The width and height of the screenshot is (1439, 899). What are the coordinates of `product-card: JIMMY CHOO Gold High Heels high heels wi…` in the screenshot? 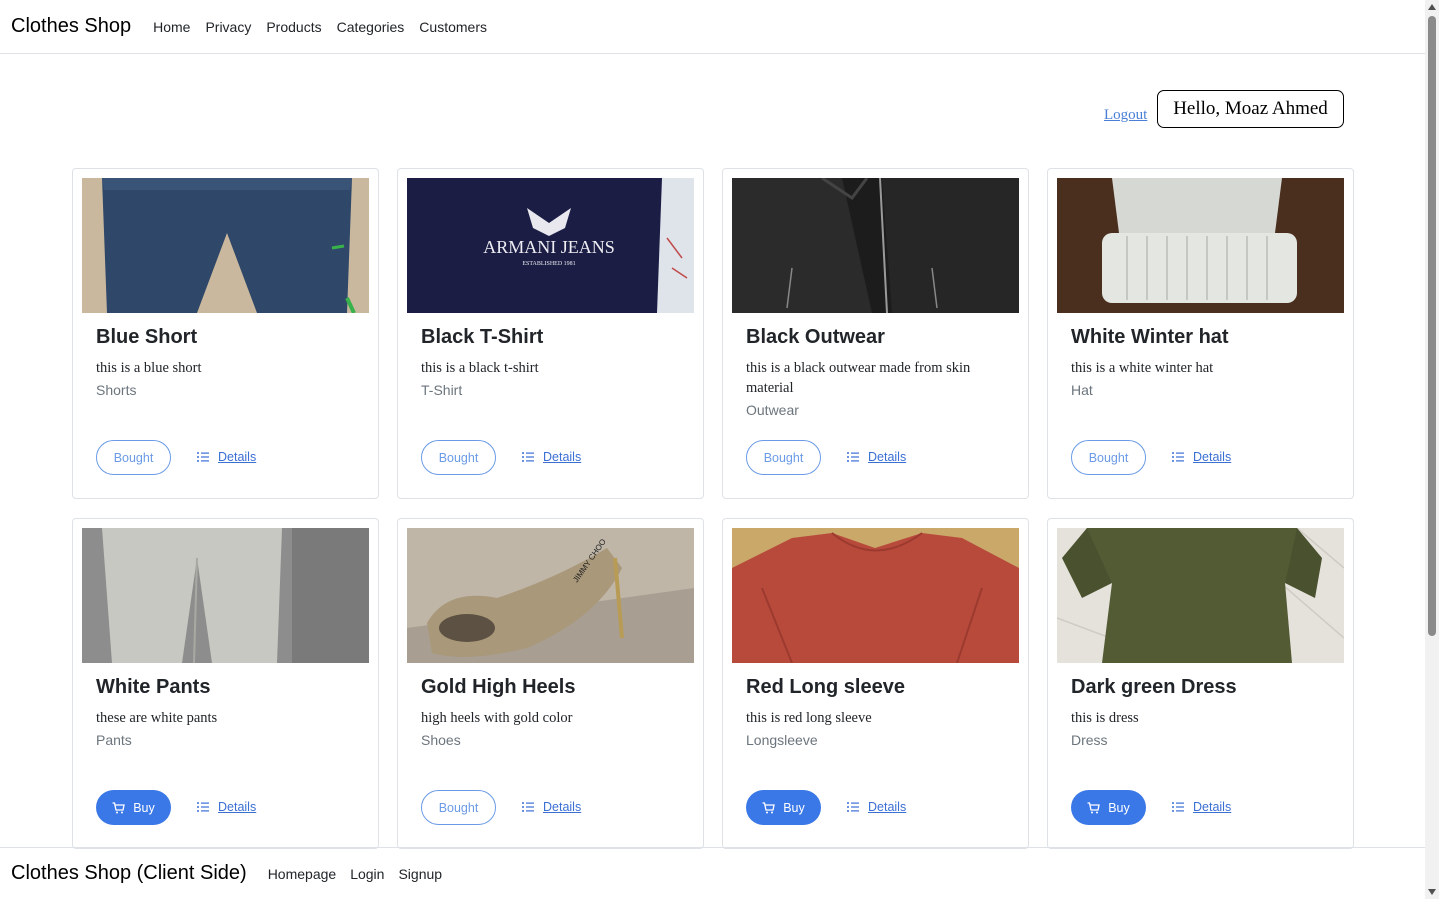 It's located at (550, 683).